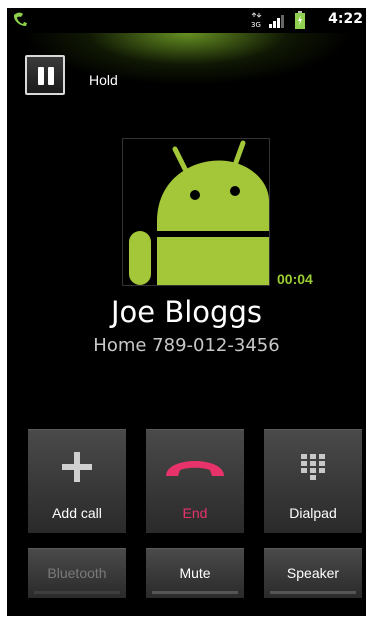  I want to click on dialpad-button: Dialpad, so click(313, 481).